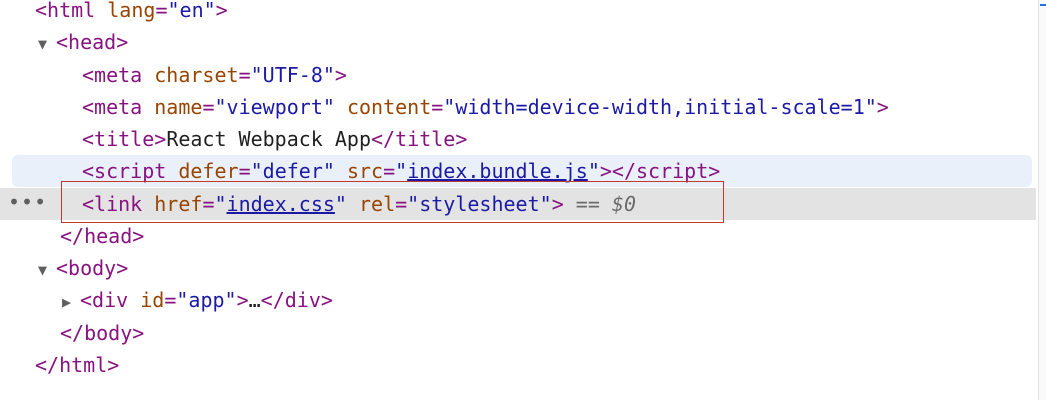 This screenshot has width=1046, height=400. Describe the element at coordinates (497, 171) in the screenshot. I see `resource-link: index.bundle.js` at that location.